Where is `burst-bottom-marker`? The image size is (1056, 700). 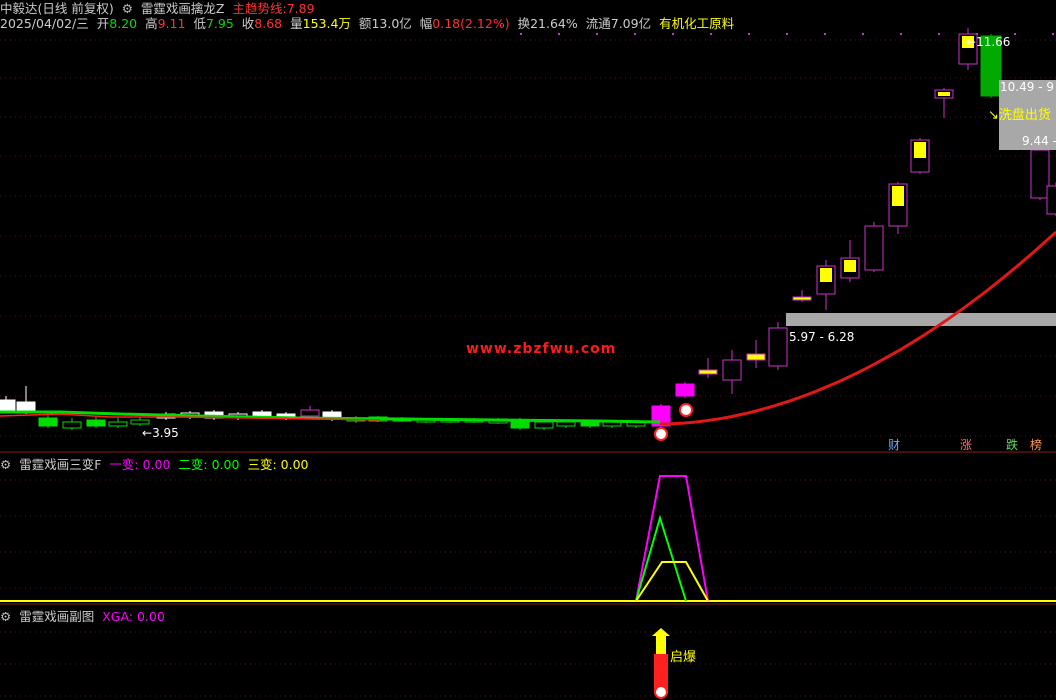 burst-bottom-marker is located at coordinates (661, 692).